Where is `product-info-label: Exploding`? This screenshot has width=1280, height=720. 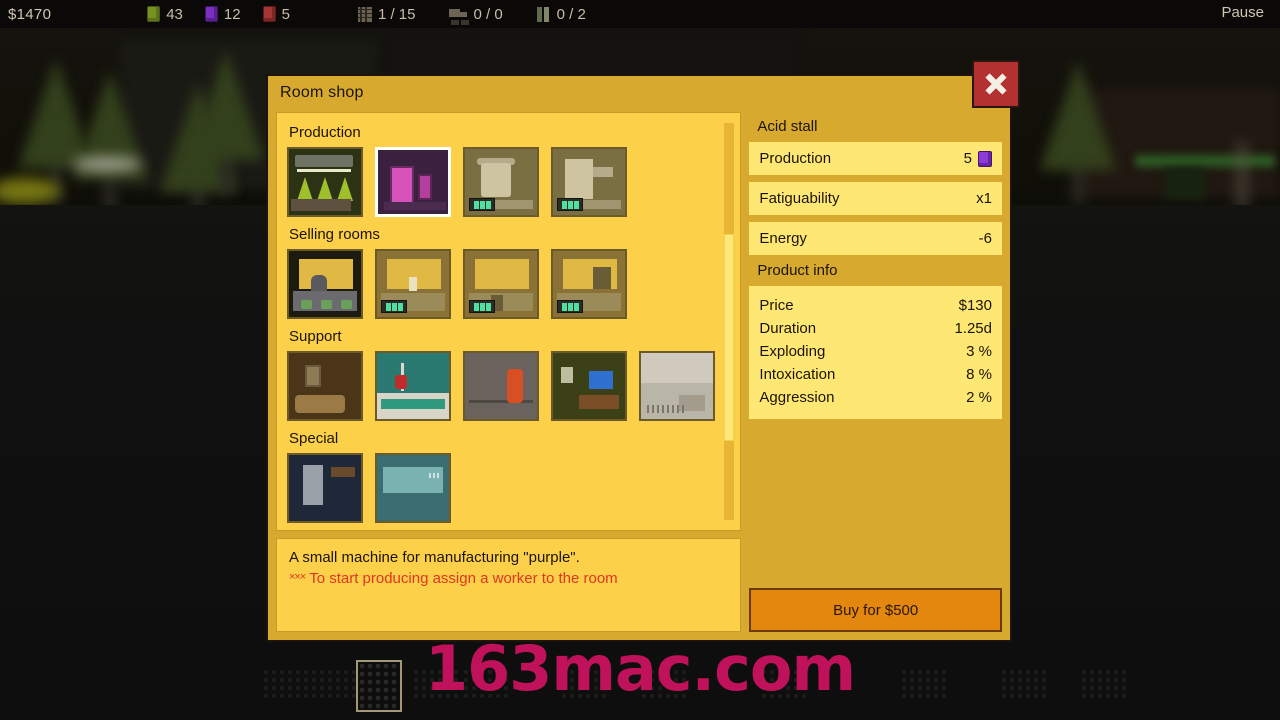 product-info-label: Exploding is located at coordinates (792, 351).